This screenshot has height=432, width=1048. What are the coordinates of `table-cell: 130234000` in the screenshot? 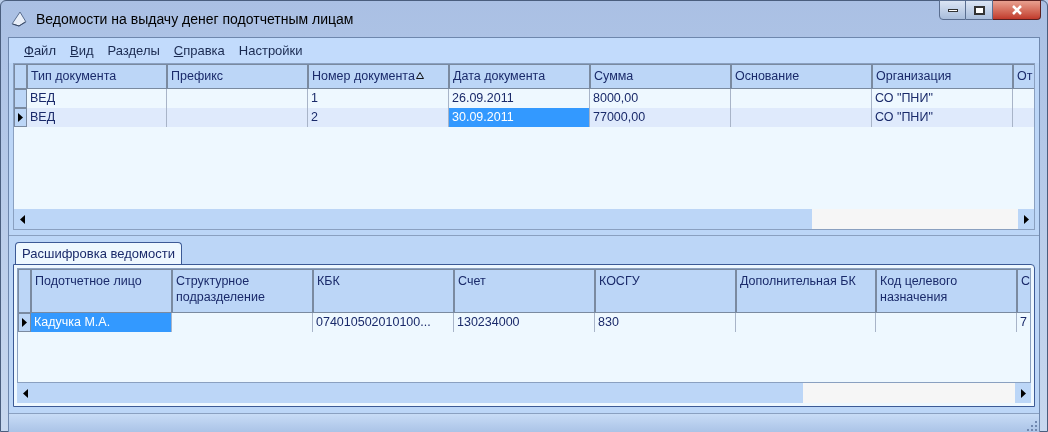 It's located at (524, 322).